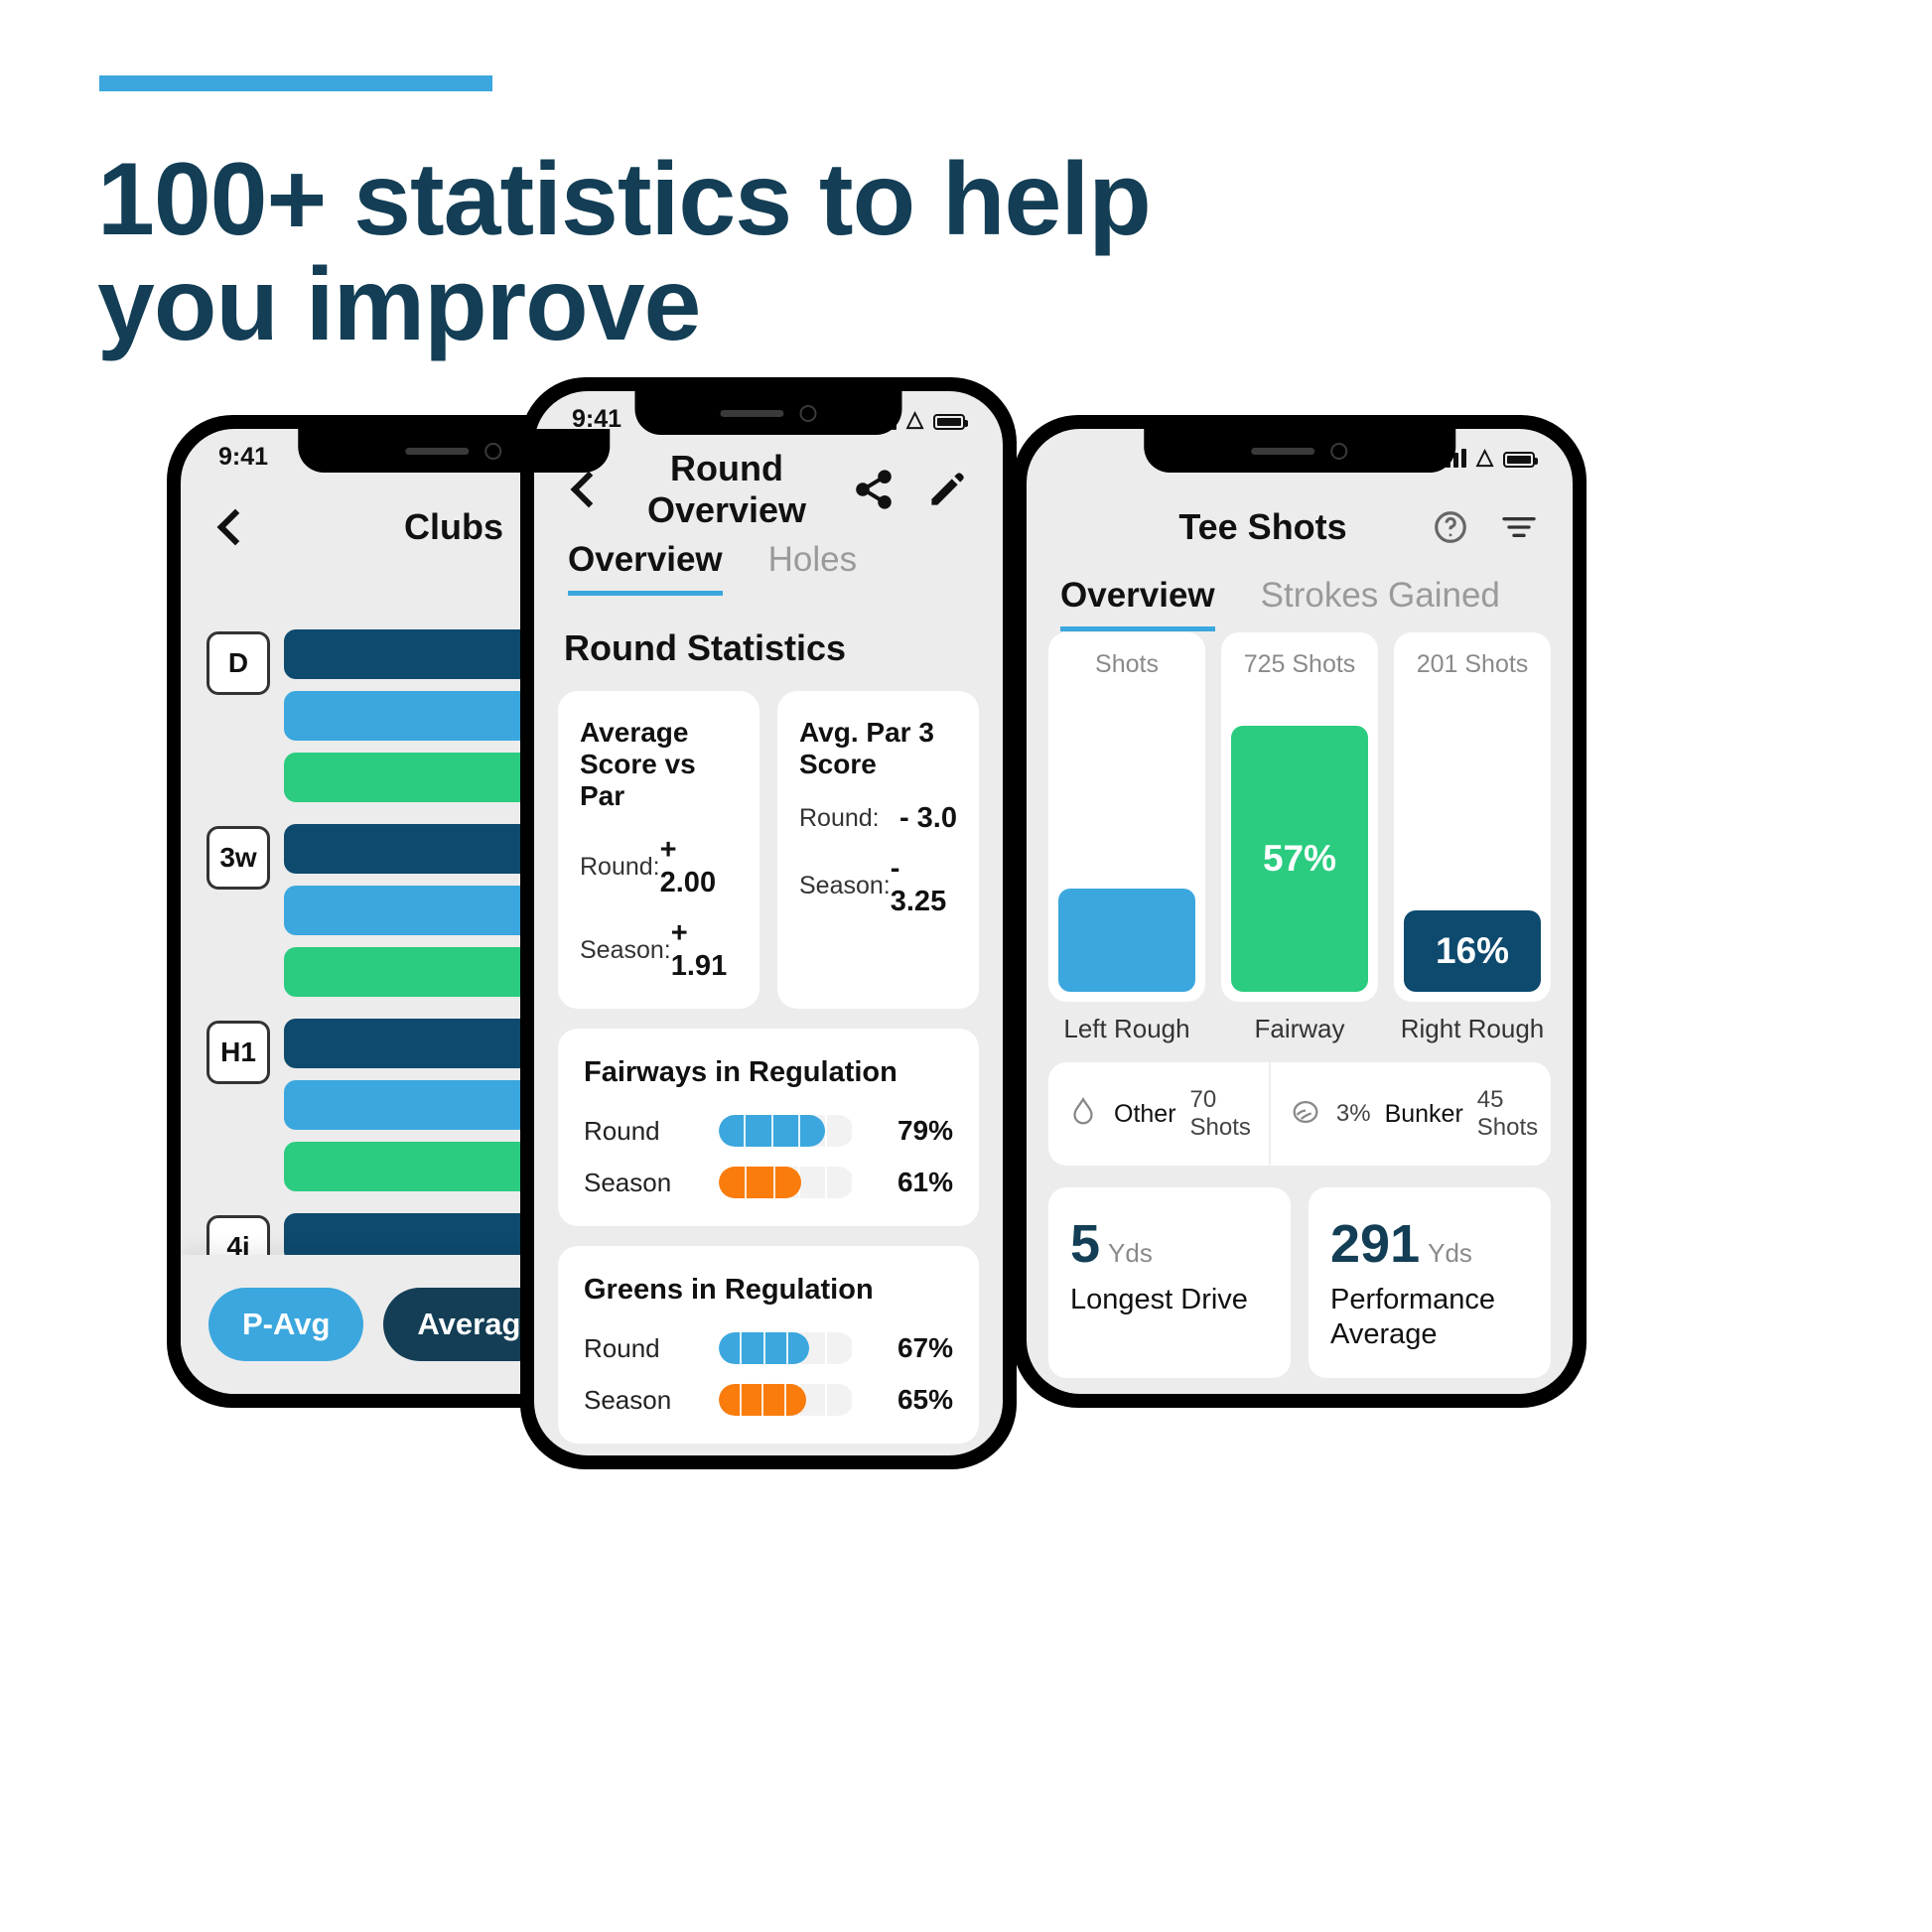 The height and width of the screenshot is (1932, 1932). Describe the element at coordinates (1353, 1114) in the screenshot. I see `surface-pct: 3%` at that location.